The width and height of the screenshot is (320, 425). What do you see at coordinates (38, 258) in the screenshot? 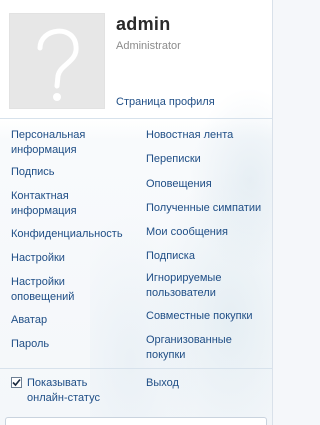
I see `menu-item-settings: Настройки` at bounding box center [38, 258].